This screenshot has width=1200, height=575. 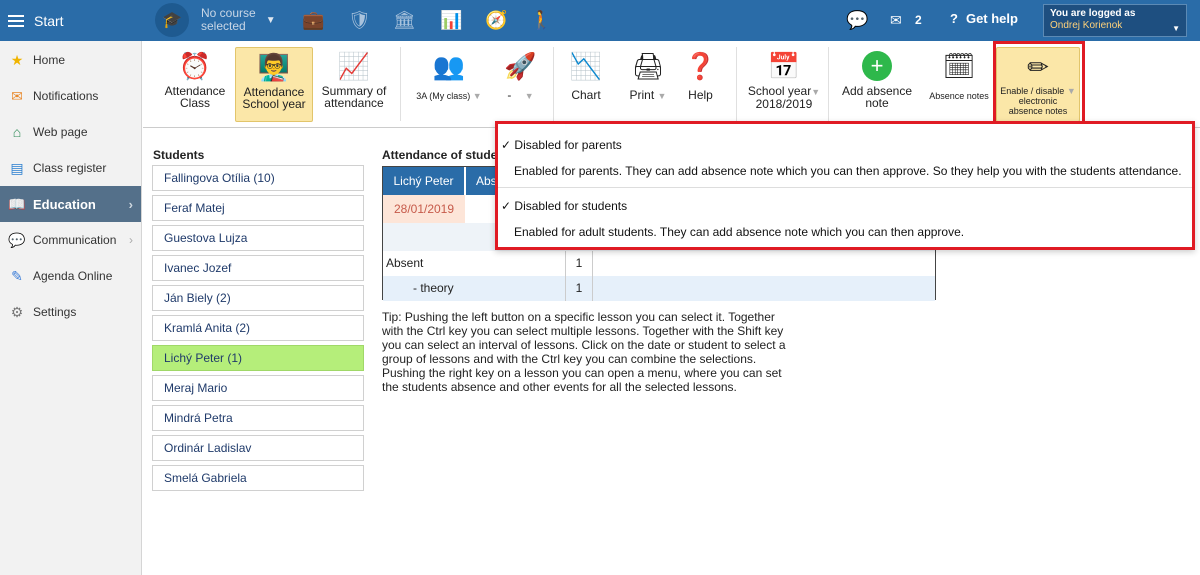 What do you see at coordinates (520, 84) in the screenshot?
I see `dash-selector: 🚀 - ▼` at bounding box center [520, 84].